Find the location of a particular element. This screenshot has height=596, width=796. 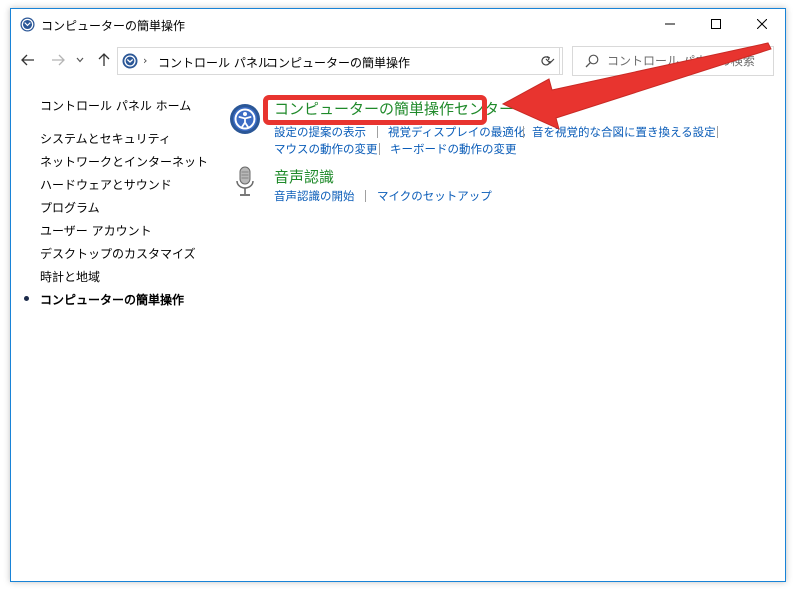

link-optimize-visual-display: 視覚ディスプレイの最適化 is located at coordinates (456, 132).